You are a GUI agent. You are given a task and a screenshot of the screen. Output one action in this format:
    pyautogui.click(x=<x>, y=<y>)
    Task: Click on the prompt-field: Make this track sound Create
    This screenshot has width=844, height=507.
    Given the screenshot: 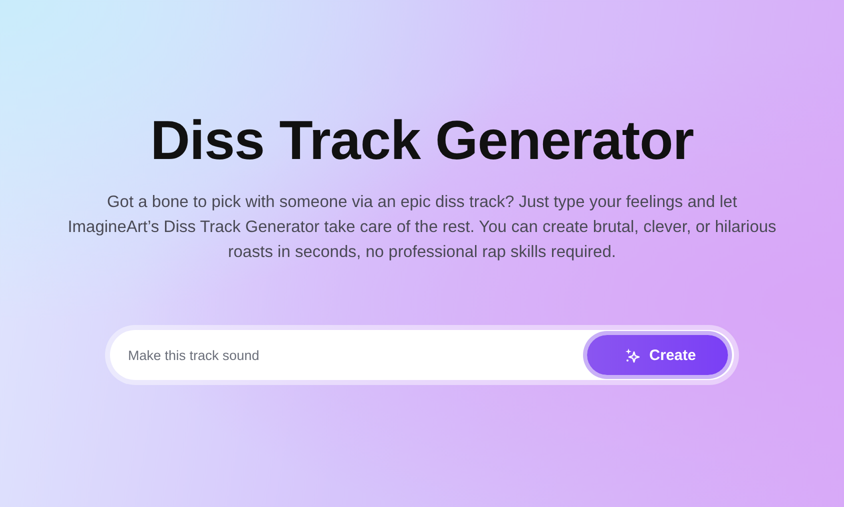 What is the action you would take?
    pyautogui.click(x=422, y=355)
    